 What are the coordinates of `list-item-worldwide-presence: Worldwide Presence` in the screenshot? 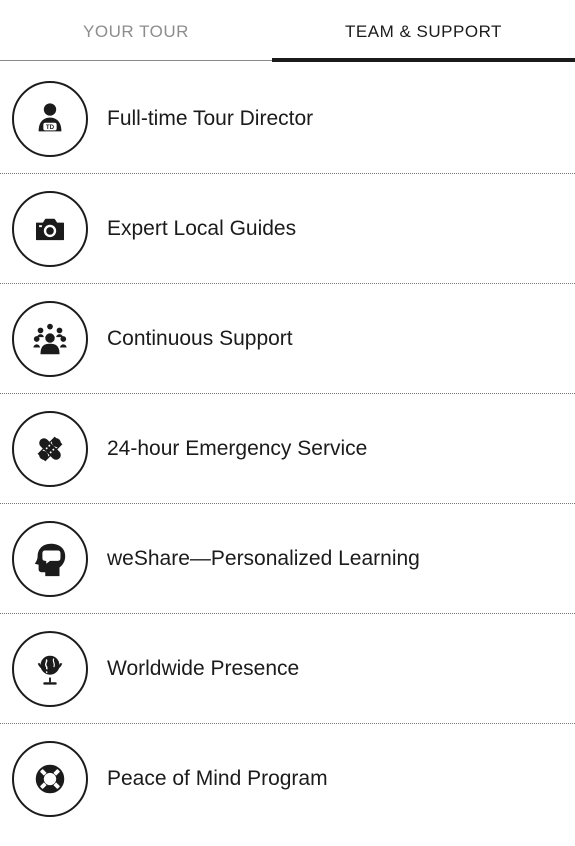 It's located at (287, 669).